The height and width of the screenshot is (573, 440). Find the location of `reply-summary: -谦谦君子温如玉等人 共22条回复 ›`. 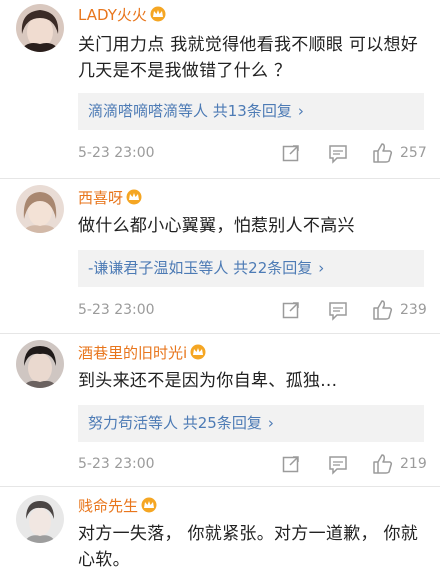

reply-summary: -谦谦君子温如玉等人 共22条回复 › is located at coordinates (251, 268).